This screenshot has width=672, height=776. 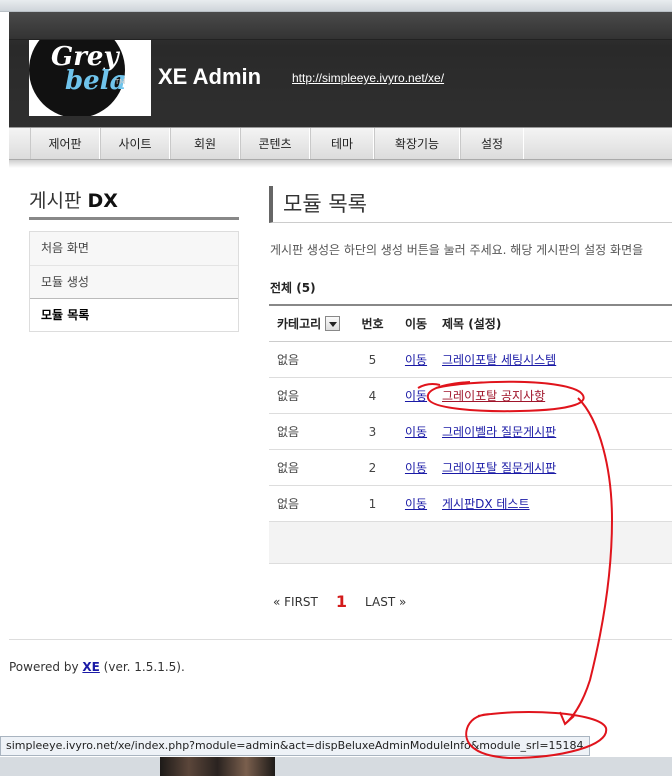 I want to click on pager-first-link: « FIRST, so click(x=295, y=602).